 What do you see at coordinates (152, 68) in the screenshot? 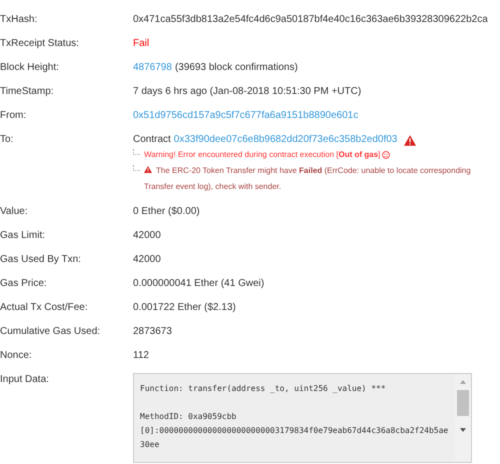
I see `link: 4876798` at bounding box center [152, 68].